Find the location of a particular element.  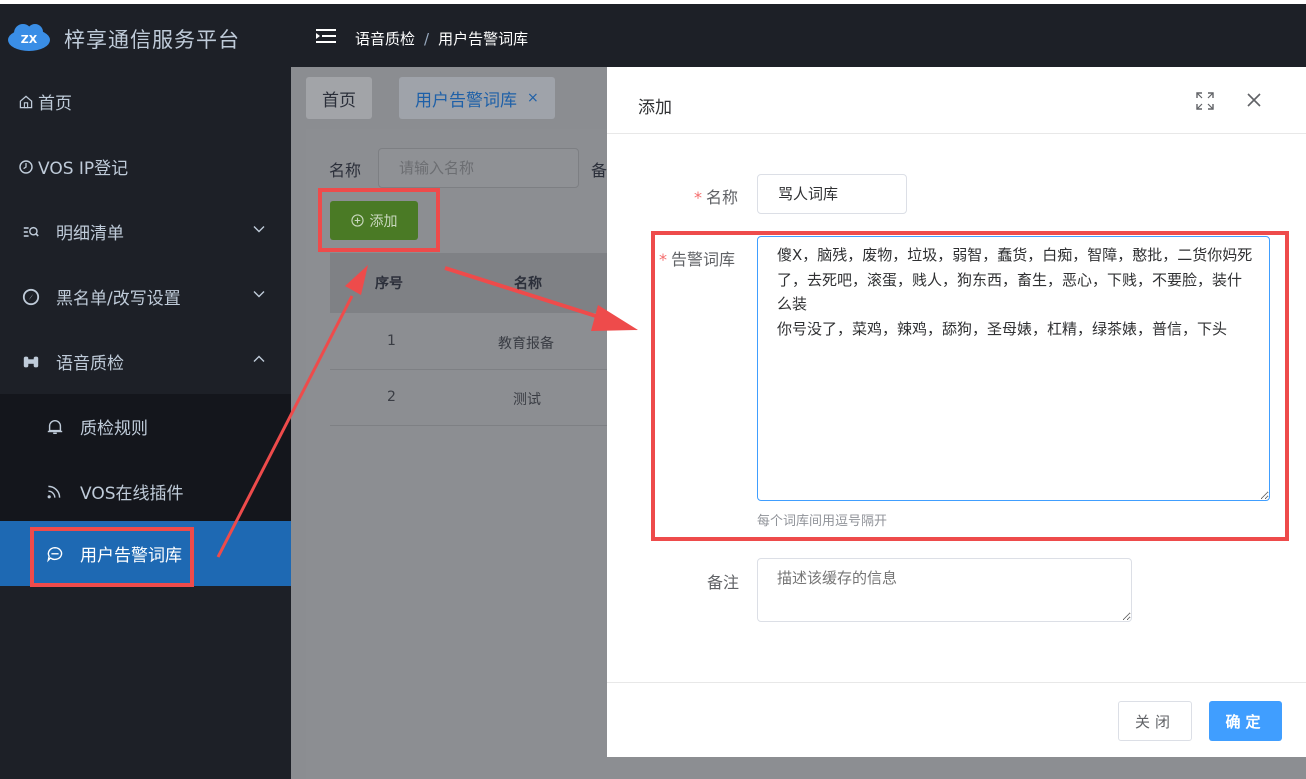

table-row: 2 测试 is located at coordinates (475, 398).